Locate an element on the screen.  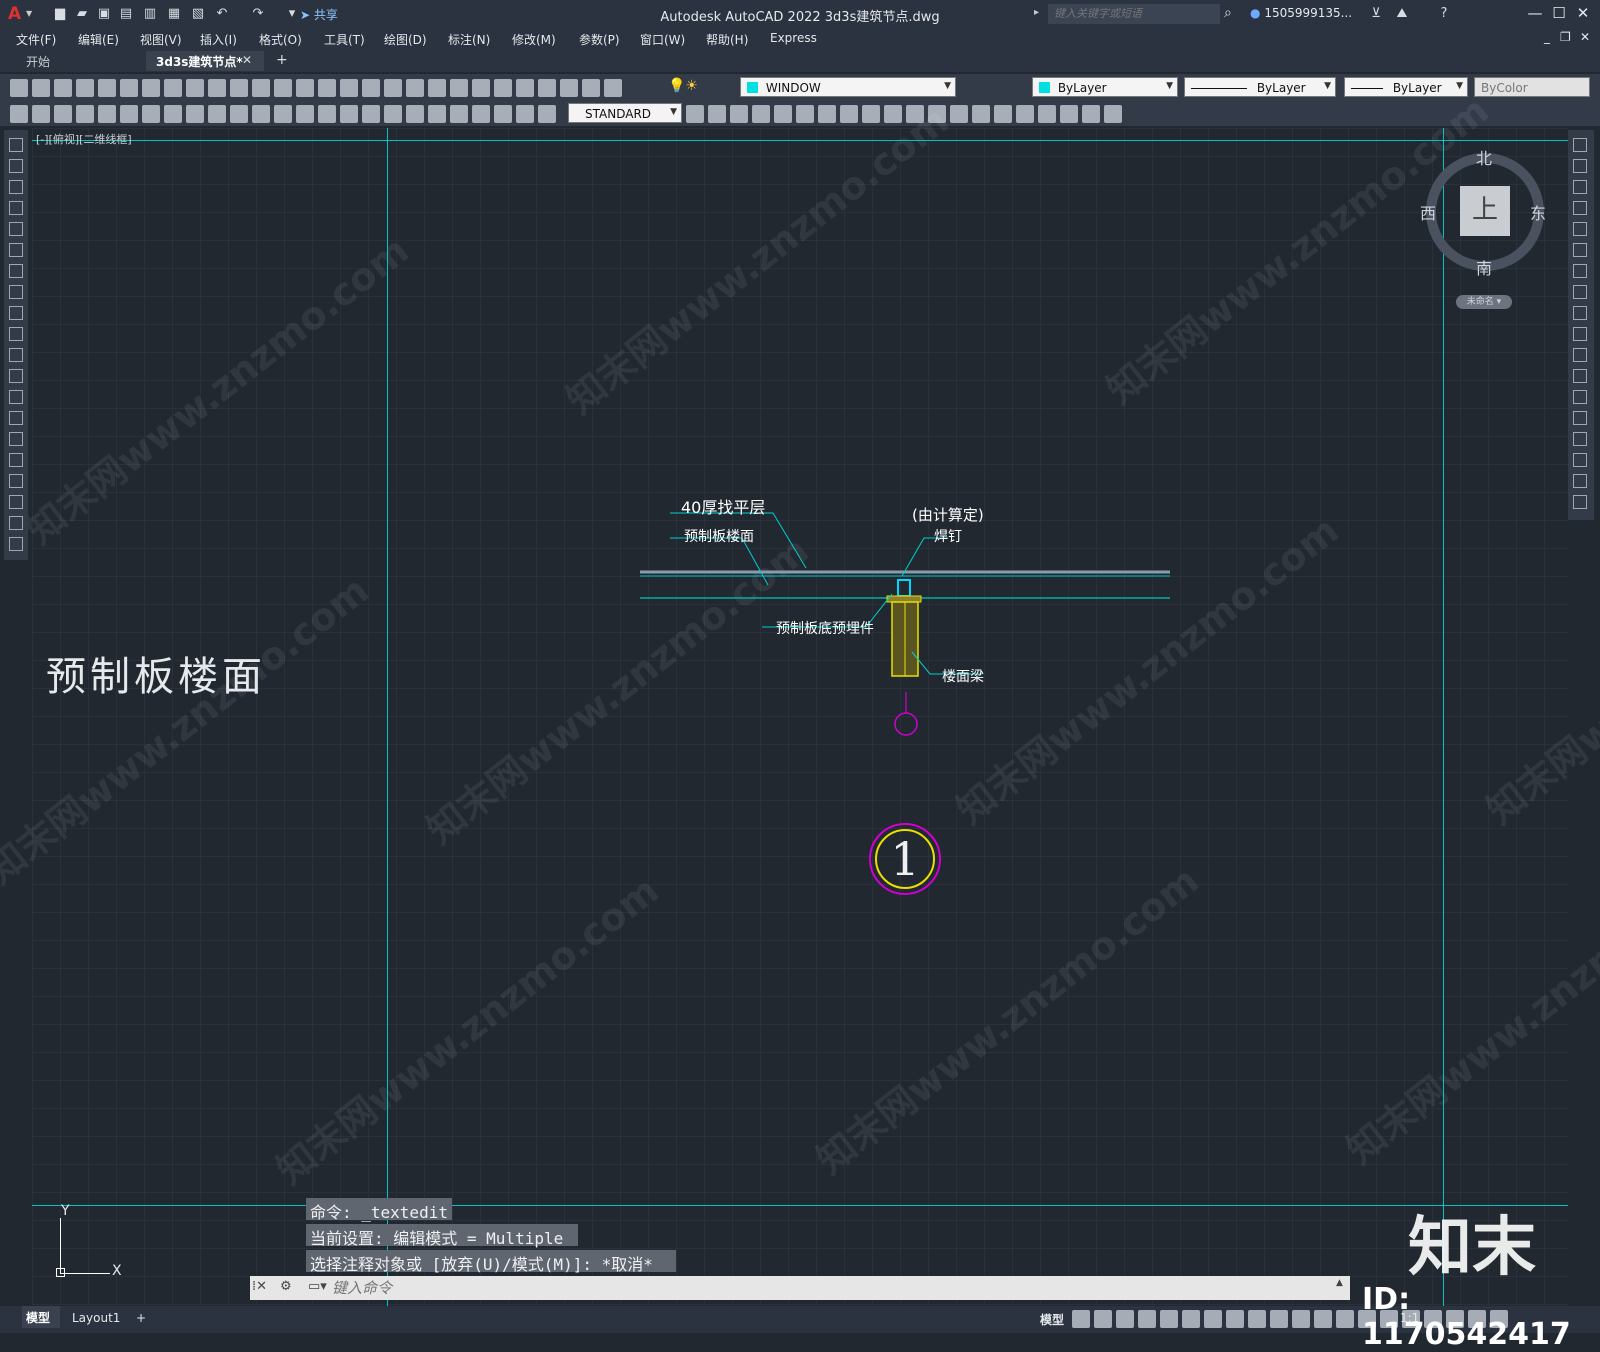
transparency-icon is located at coordinates (1257, 1319).